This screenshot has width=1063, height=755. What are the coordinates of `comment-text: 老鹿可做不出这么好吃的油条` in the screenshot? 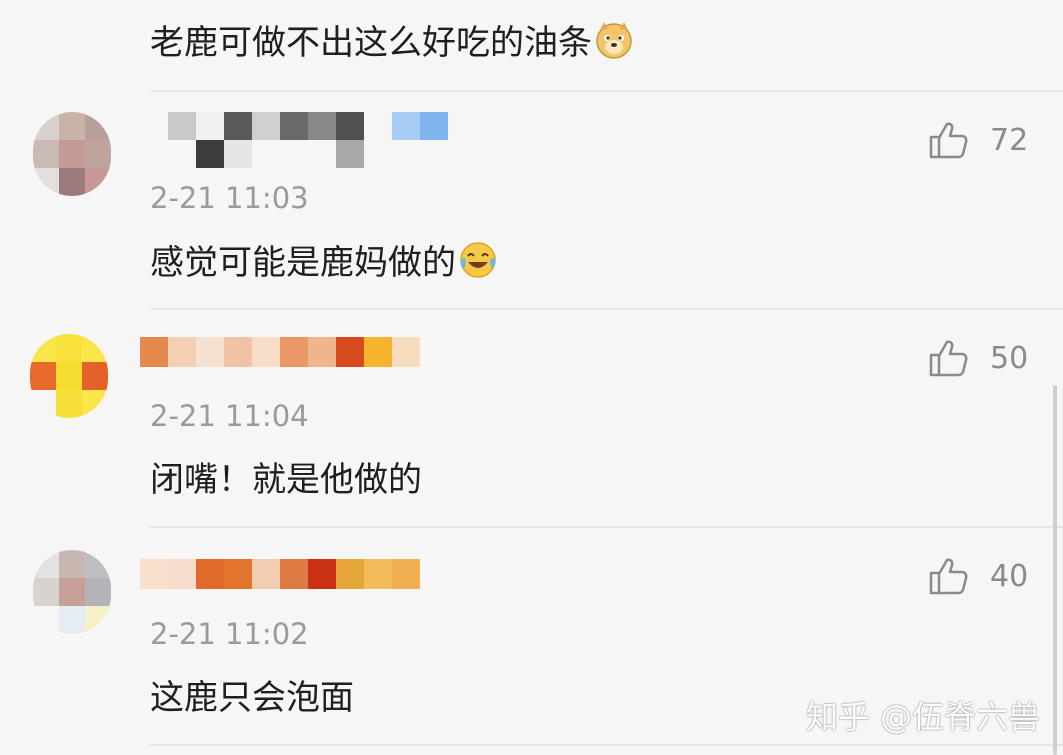 It's located at (392, 42).